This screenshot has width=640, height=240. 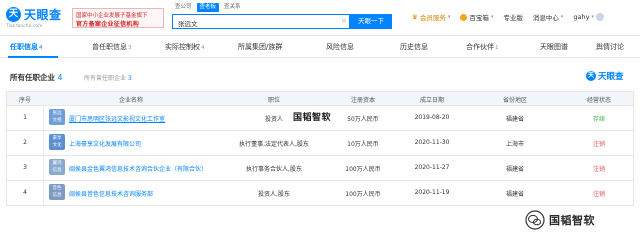 I want to click on search-tab-relation: 查关系, so click(x=232, y=7).